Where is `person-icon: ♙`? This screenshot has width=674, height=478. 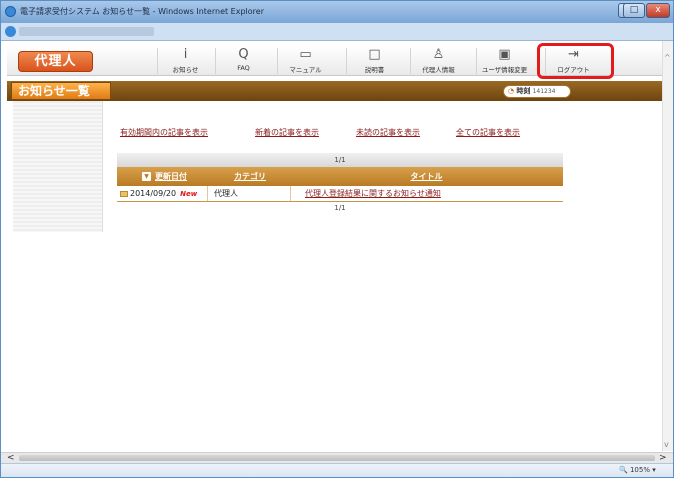
person-icon: ♙ is located at coordinates (438, 54).